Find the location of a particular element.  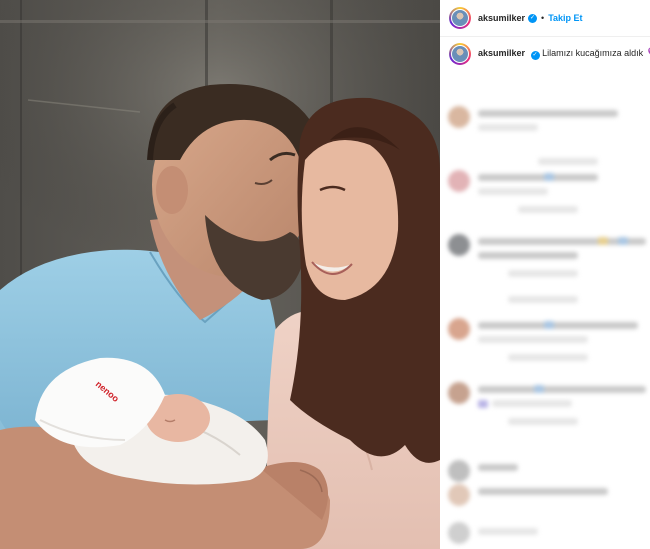

profile-avatar is located at coordinates (460, 18).